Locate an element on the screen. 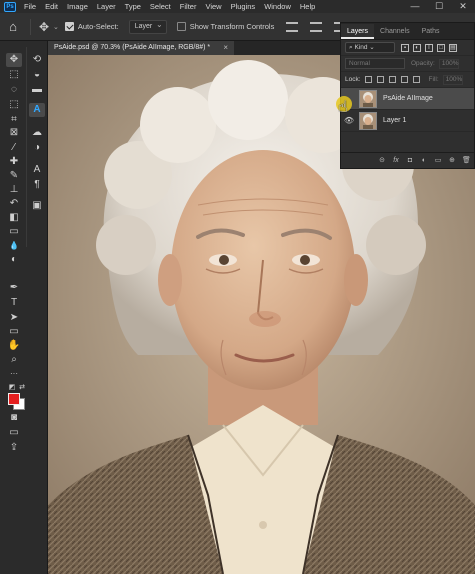 This screenshot has height=574, width=475. menu-window: Window is located at coordinates (277, 6).